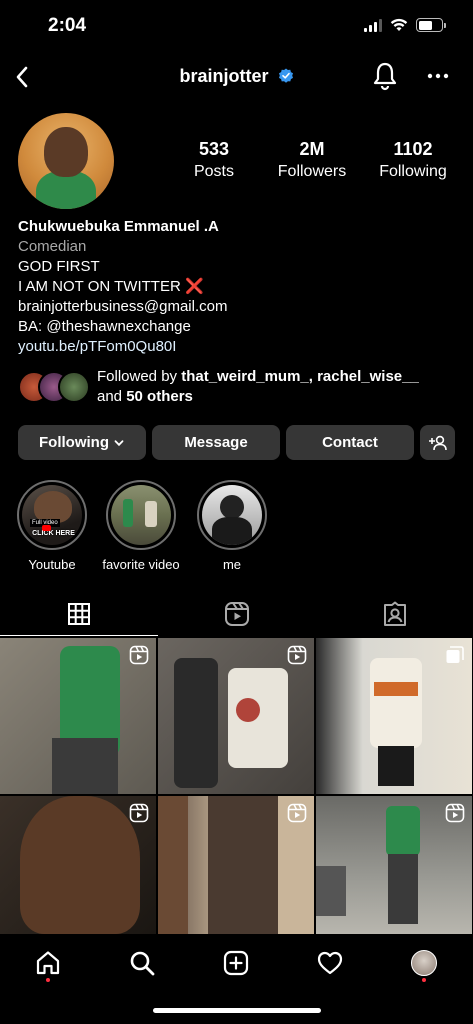 This screenshot has width=473, height=1024. I want to click on suggested-users-button, so click(437, 442).